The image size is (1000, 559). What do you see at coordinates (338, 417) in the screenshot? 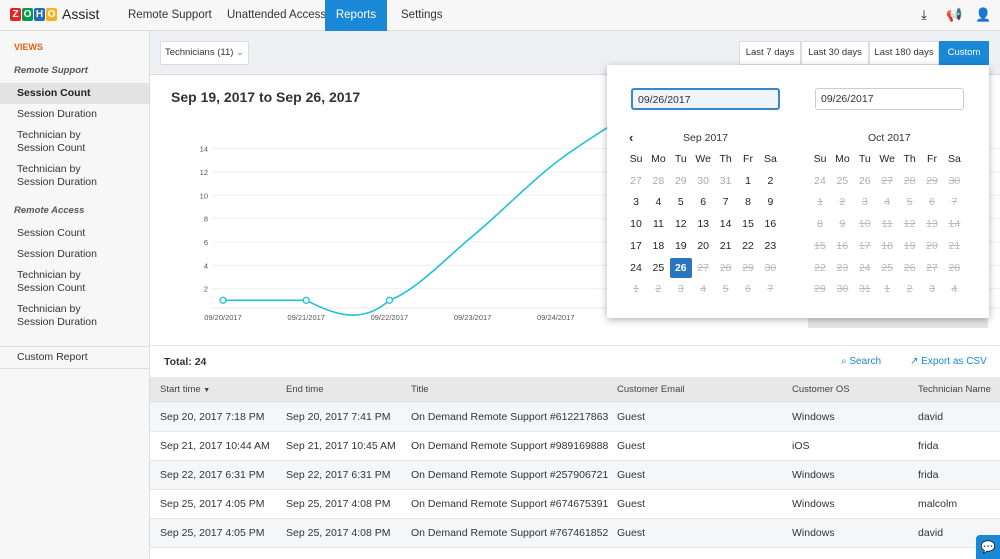
I see `cell-end-time: Sep 20, 2017 7:41 PM` at bounding box center [338, 417].